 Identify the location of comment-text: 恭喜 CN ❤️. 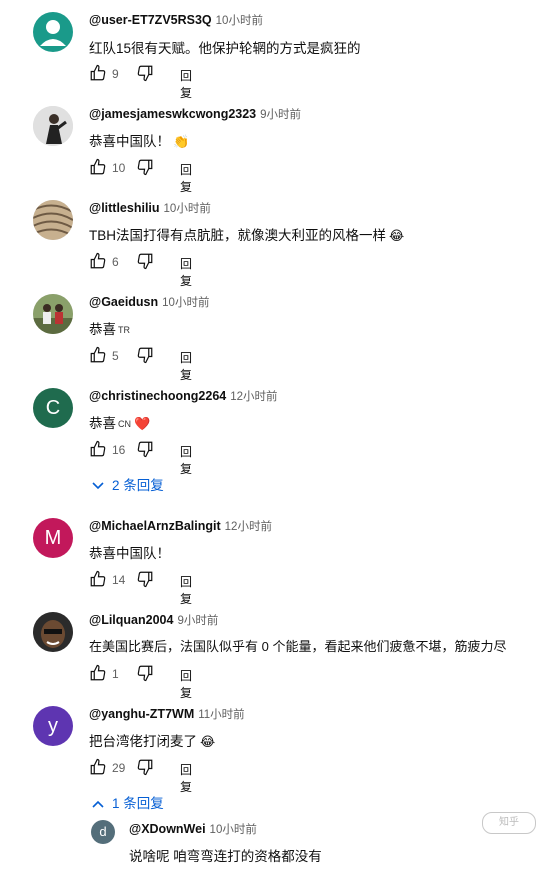
(120, 423).